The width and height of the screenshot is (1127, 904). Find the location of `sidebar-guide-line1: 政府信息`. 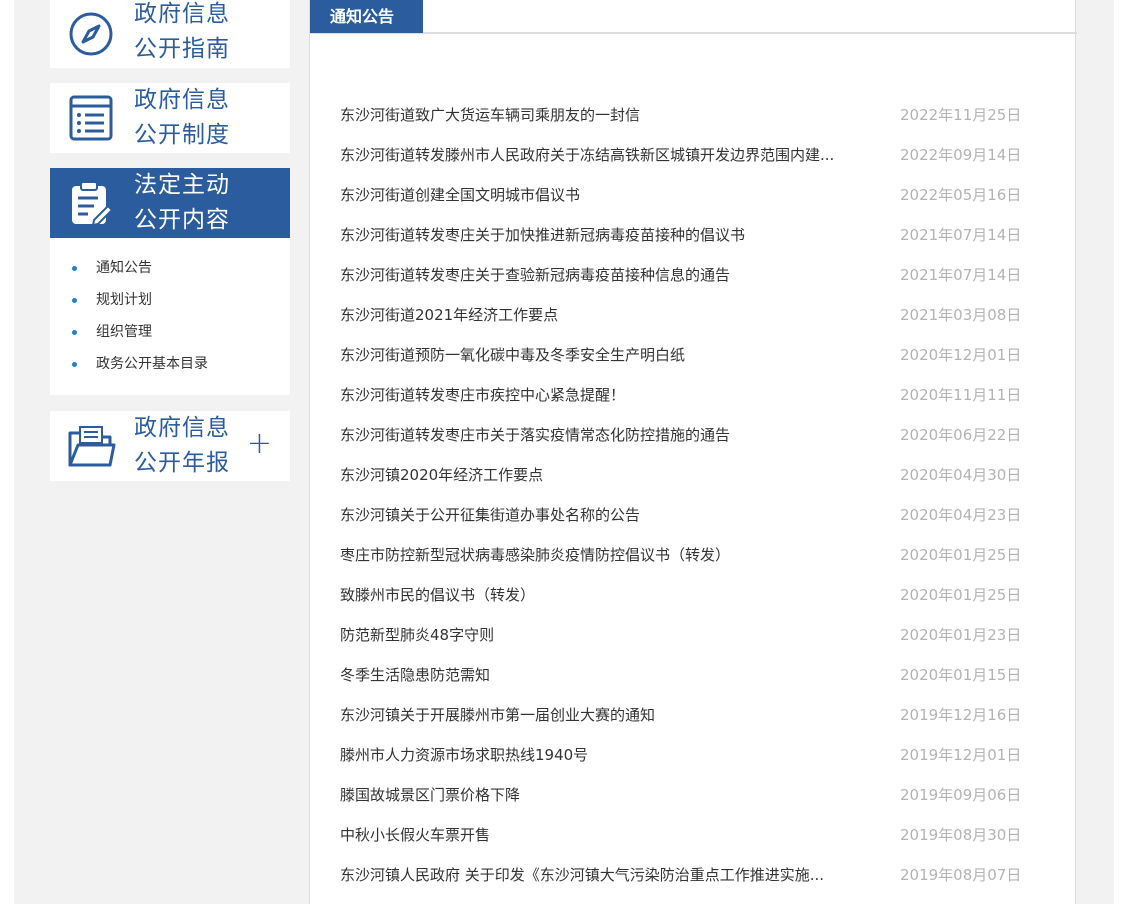

sidebar-guide-line1: 政府信息 is located at coordinates (182, 14).